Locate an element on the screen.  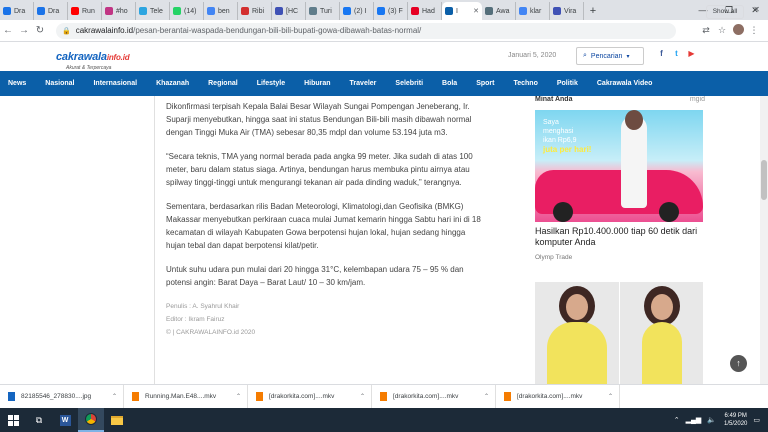
nav-item: Sport is located at coordinates (485, 83).